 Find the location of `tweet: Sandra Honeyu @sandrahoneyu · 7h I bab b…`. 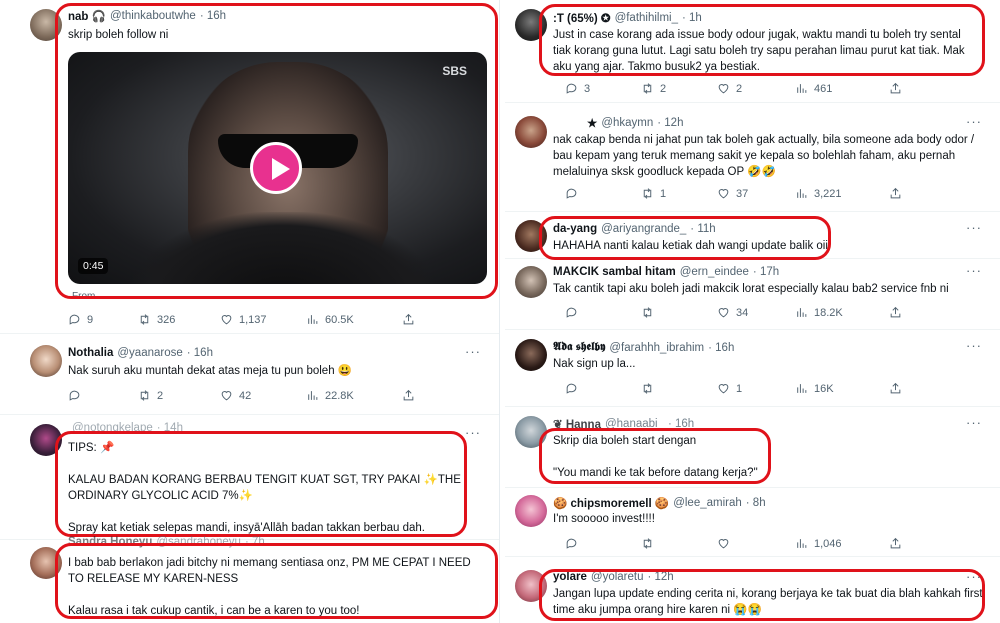

tweet: Sandra Honeyu @sandrahoneyu · 7h I bab b… is located at coordinates (249, 579).